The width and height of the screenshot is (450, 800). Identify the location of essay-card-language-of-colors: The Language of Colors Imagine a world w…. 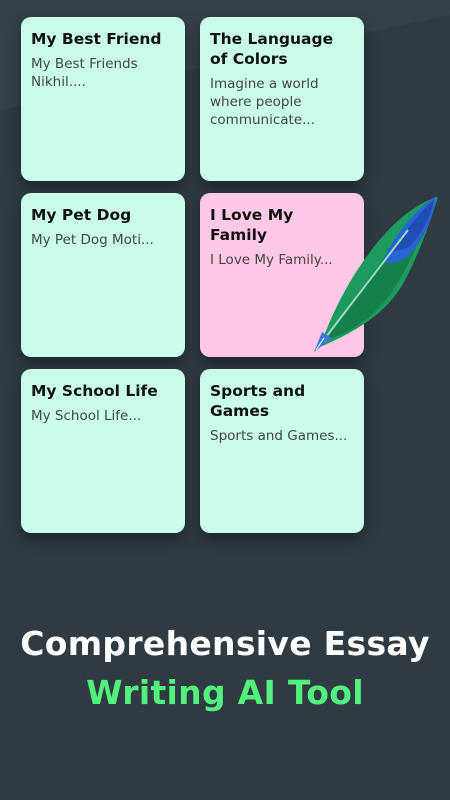
(282, 99).